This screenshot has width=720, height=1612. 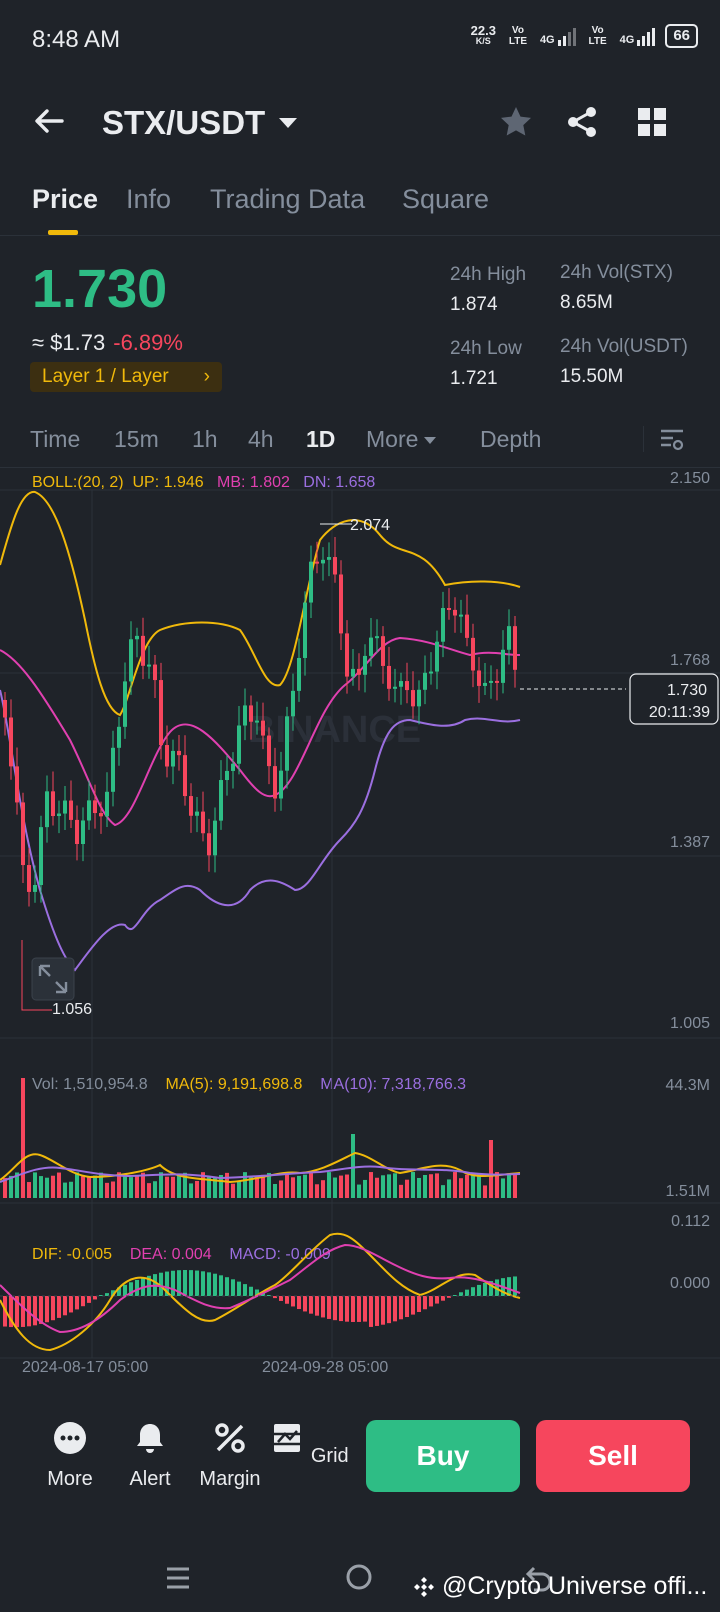 I want to click on axis-label: 1.387, so click(x=690, y=842).